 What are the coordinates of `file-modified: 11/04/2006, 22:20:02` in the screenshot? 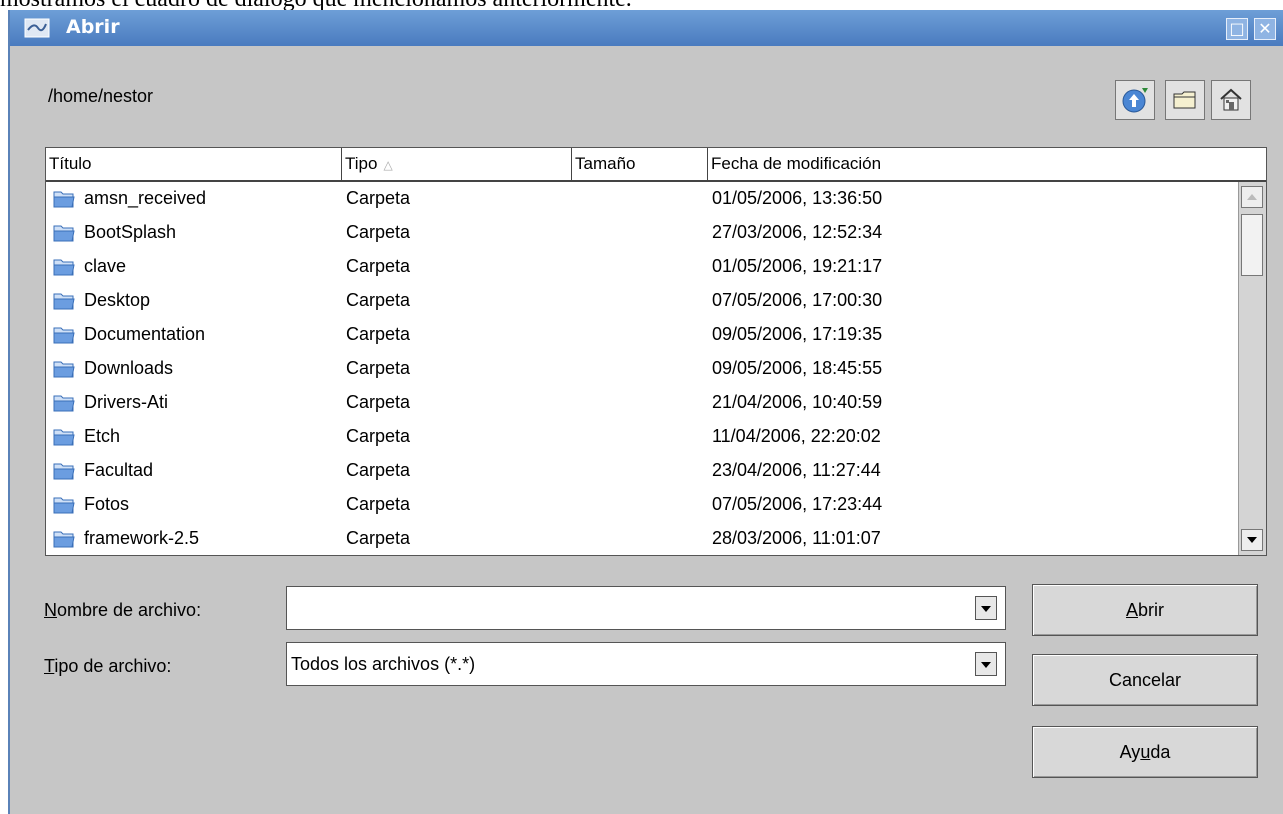 It's located at (796, 436).